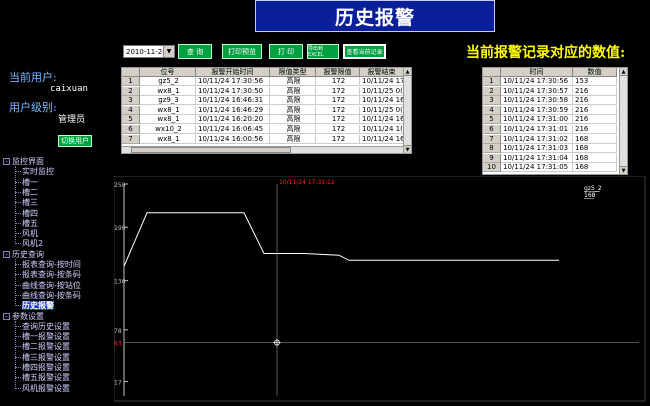 The image size is (650, 406). What do you see at coordinates (38, 171) in the screenshot?
I see `tree-item: 实时监控` at bounding box center [38, 171].